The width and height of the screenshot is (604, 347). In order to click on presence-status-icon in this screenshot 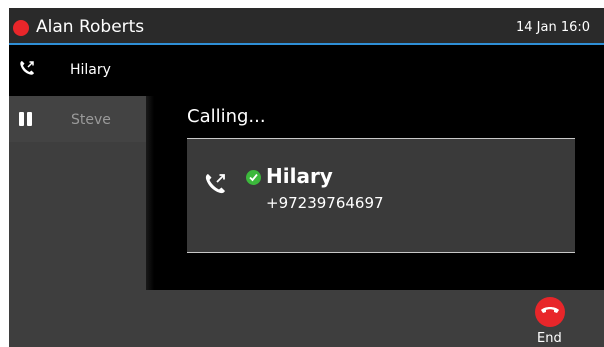, I will do `click(21, 28)`.